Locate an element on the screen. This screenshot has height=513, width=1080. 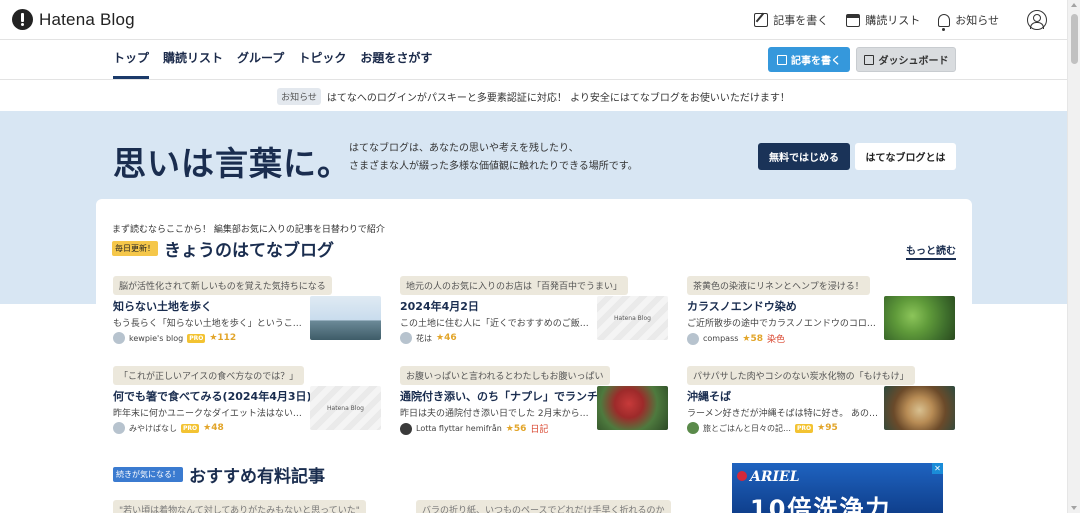
scroll-down-arrow-icon is located at coordinates (1074, 508).